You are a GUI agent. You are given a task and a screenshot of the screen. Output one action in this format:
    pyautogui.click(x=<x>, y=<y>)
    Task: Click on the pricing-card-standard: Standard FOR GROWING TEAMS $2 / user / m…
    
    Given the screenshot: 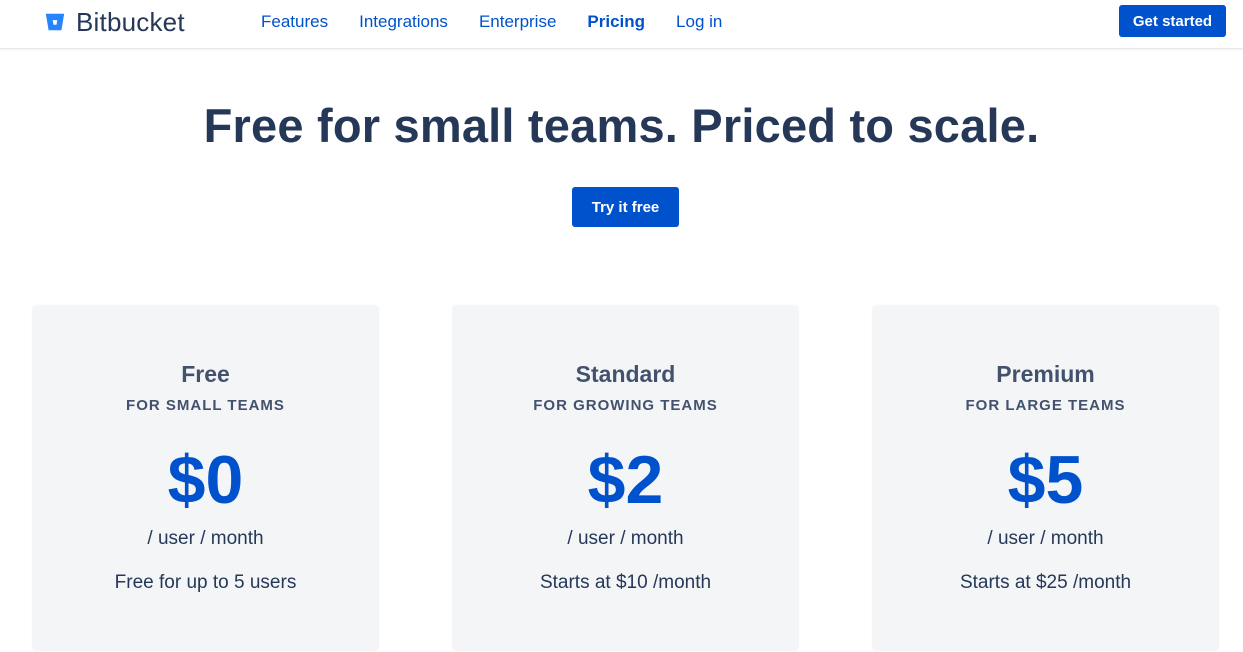 What is the action you would take?
    pyautogui.click(x=625, y=478)
    